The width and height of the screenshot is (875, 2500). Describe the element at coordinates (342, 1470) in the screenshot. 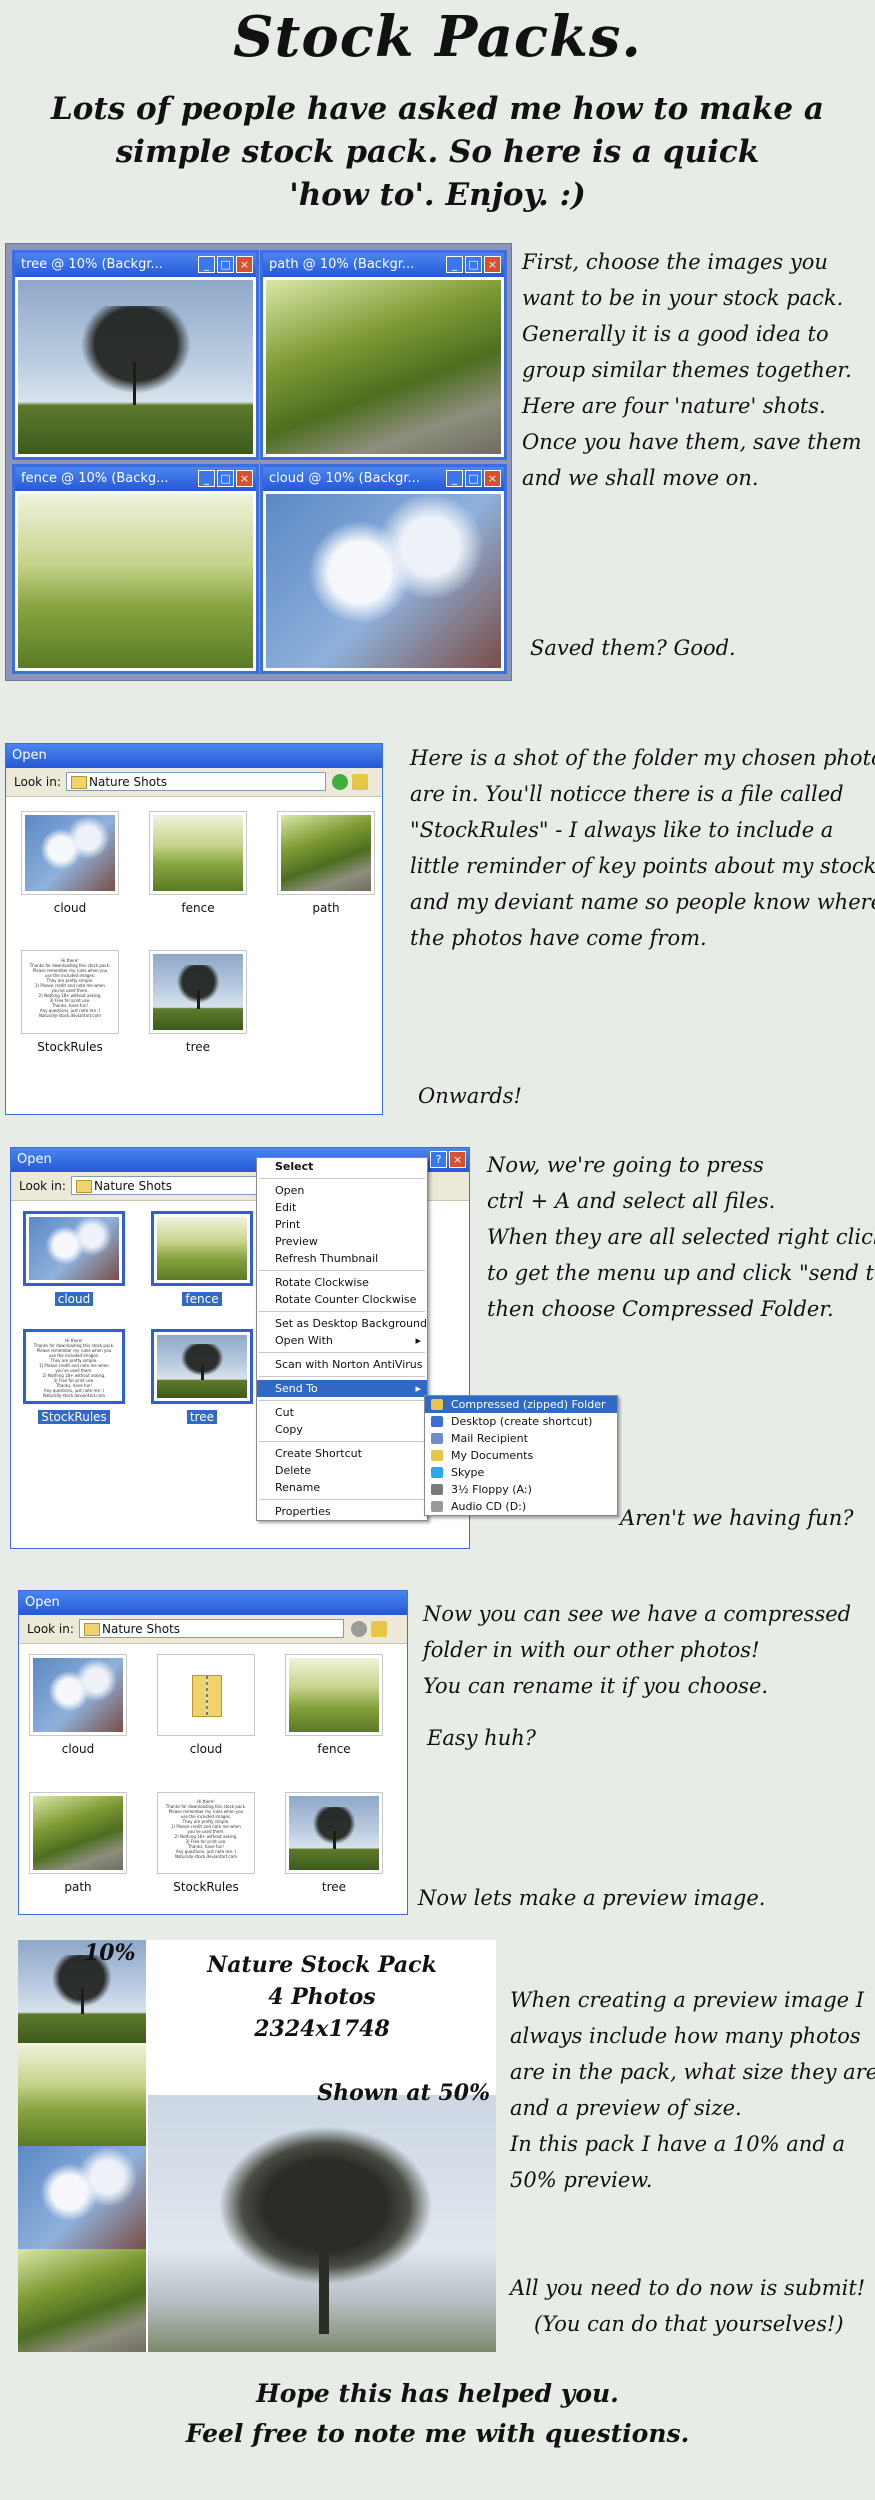

I see `menu-item-delete: Delete` at that location.